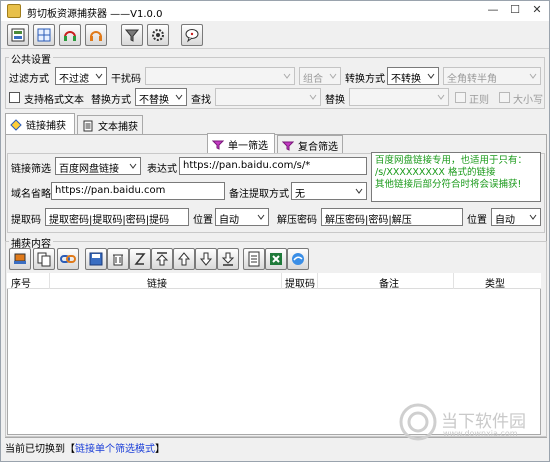  I want to click on settings-window-icon, so click(18, 35).